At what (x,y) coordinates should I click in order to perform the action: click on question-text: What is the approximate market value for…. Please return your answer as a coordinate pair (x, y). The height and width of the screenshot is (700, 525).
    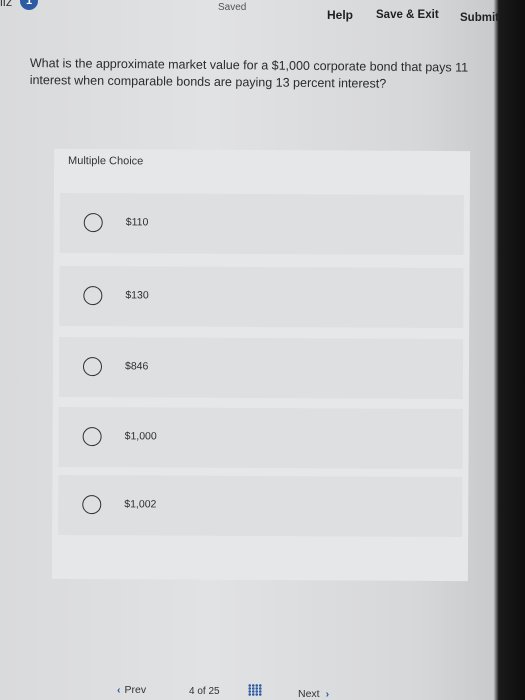
    Looking at the image, I should click on (249, 73).